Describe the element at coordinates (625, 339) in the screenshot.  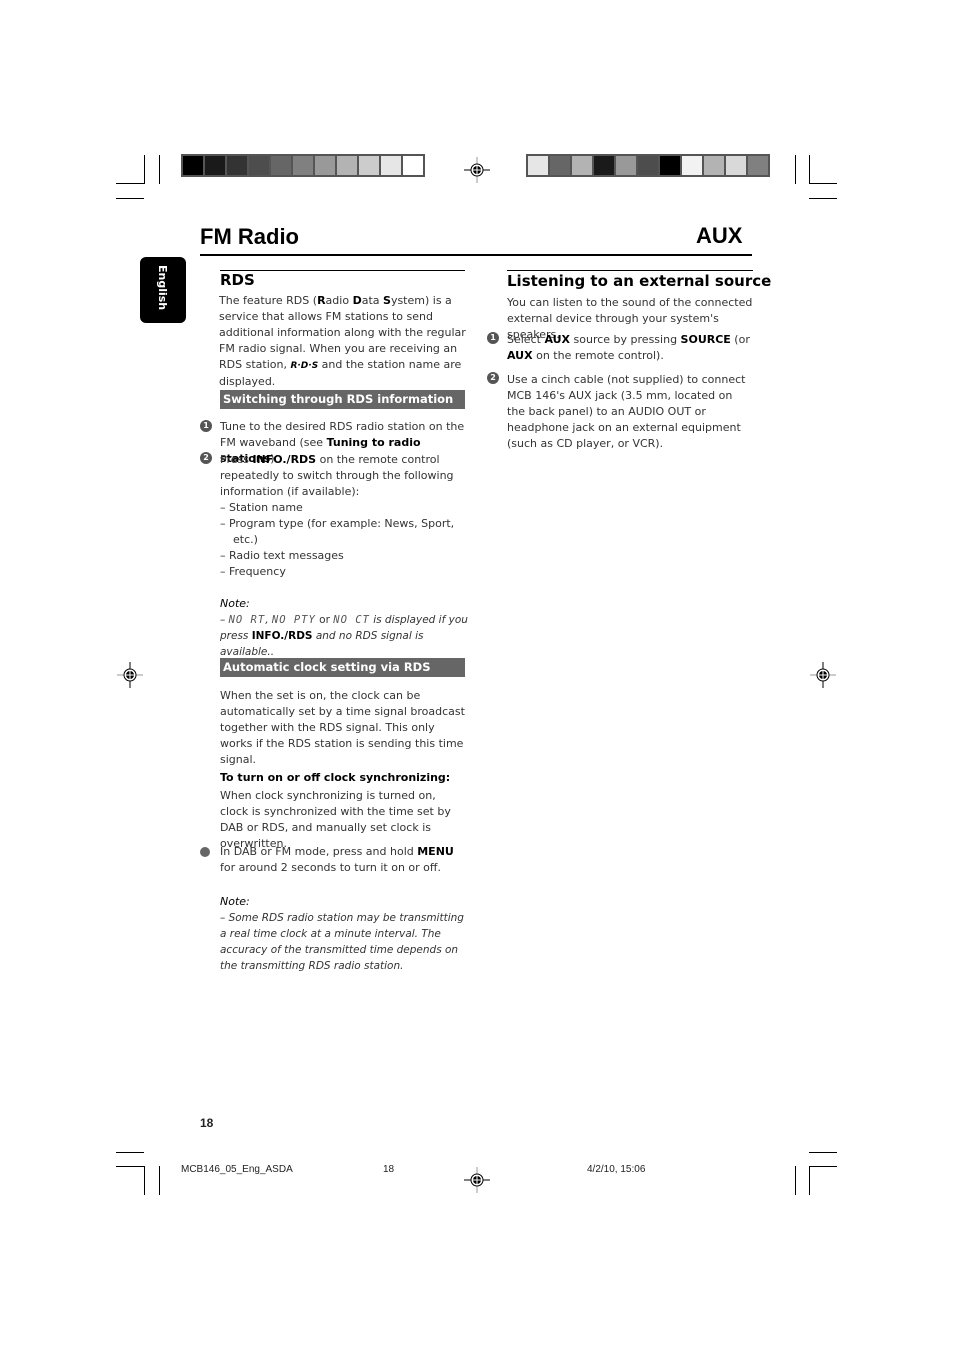
I see `text: source by pressing` at that location.